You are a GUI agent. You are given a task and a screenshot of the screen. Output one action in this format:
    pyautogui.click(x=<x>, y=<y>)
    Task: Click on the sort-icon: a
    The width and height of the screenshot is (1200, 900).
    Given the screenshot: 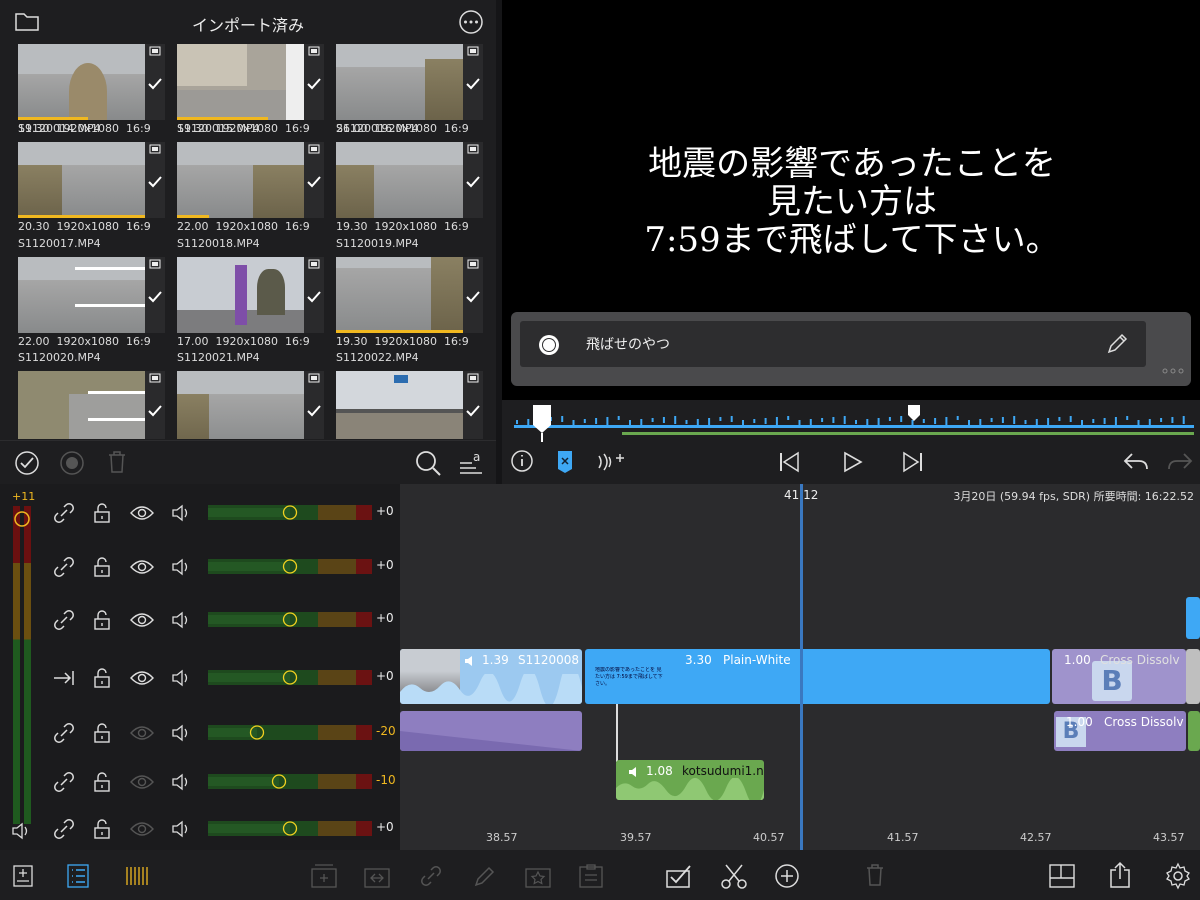 What is the action you would take?
    pyautogui.click(x=471, y=462)
    